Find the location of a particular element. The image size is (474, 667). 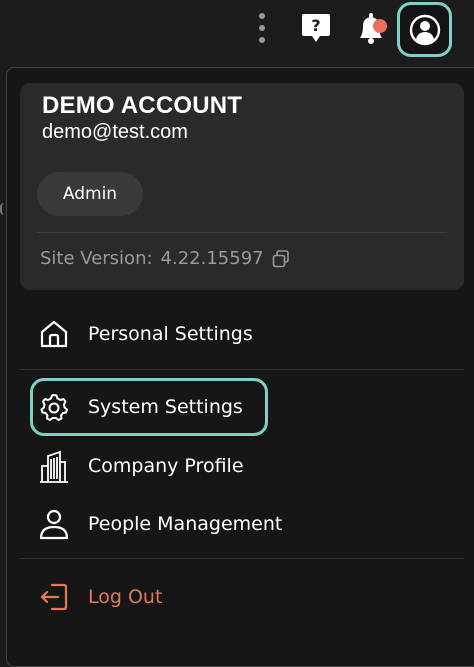

home-icon is located at coordinates (54, 334).